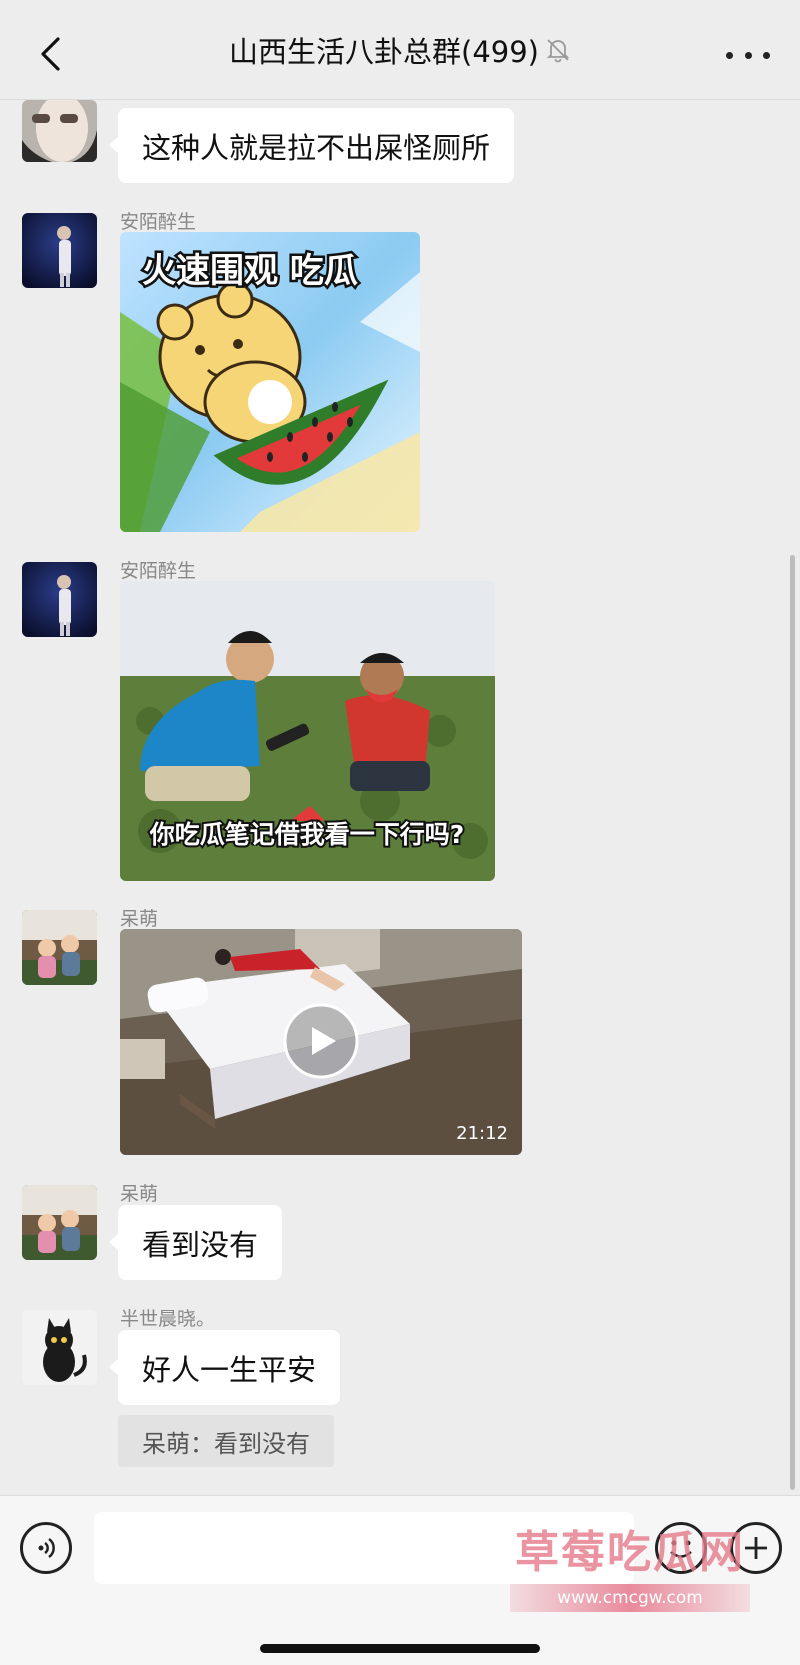 The height and width of the screenshot is (1665, 800). I want to click on watermark: 草莓吃瓜网 www.cmcgw.com, so click(630, 1571).